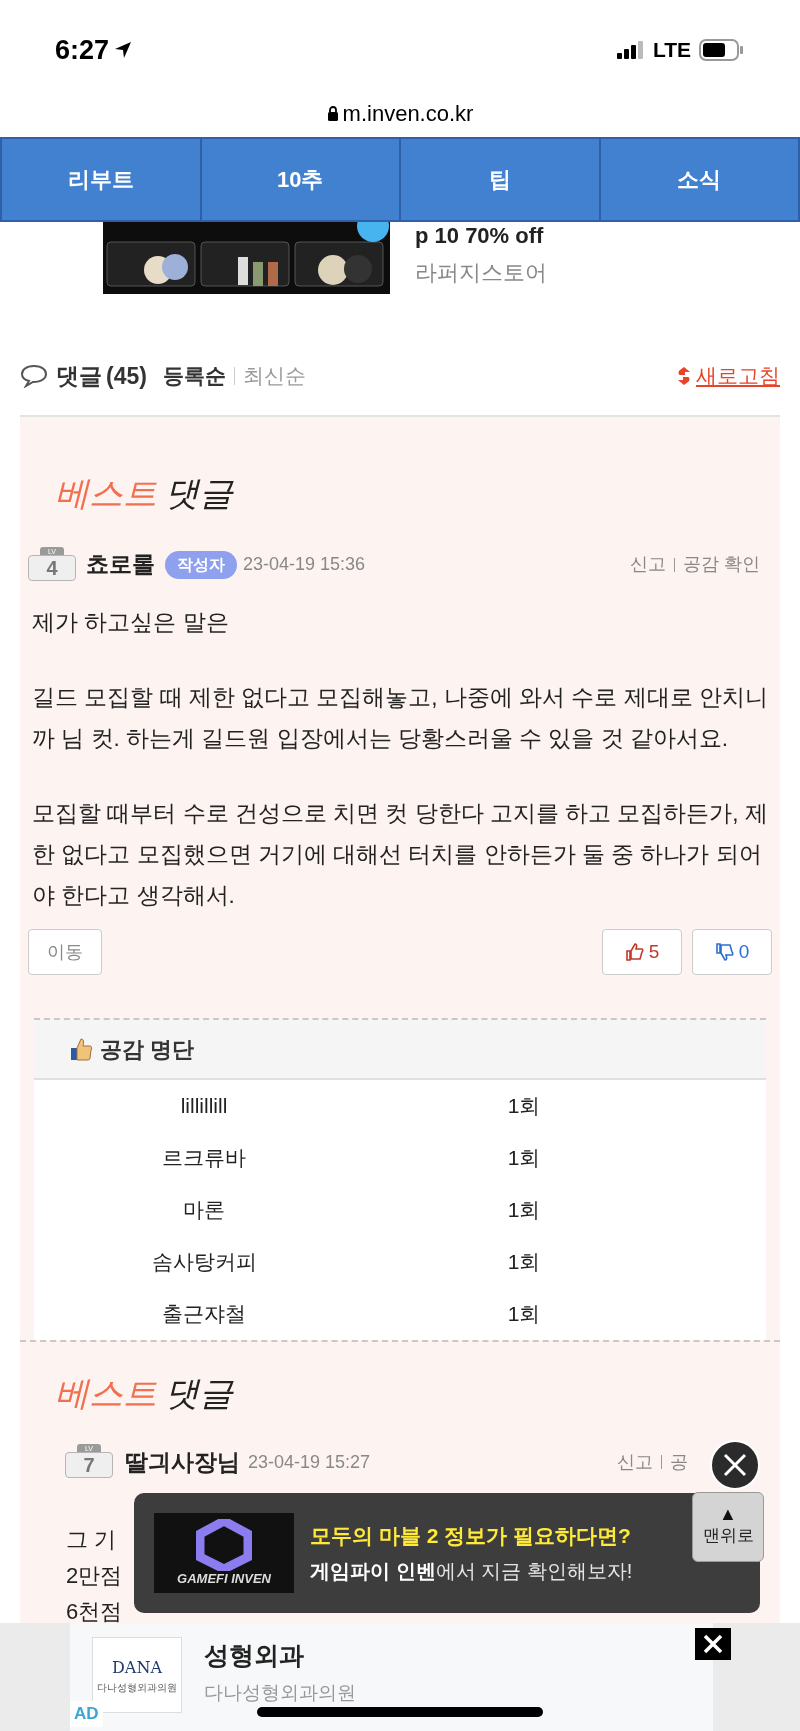 This screenshot has width=800, height=1731. Describe the element at coordinates (721, 564) in the screenshot. I see `comment-action-link: 공감 확인` at that location.